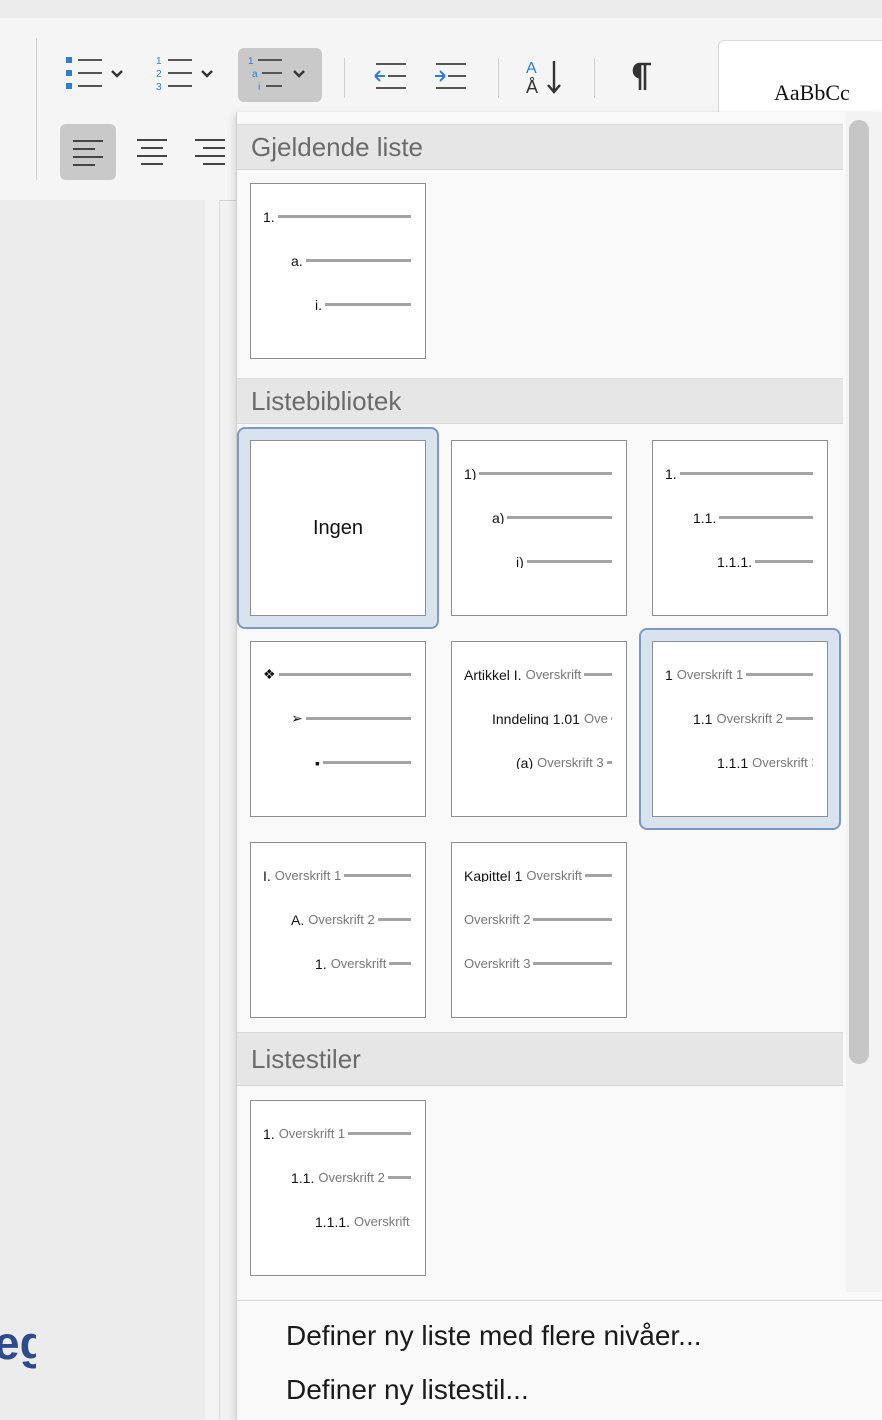 The height and width of the screenshot is (1420, 882). I want to click on level-number-label: 1), so click(470, 473).